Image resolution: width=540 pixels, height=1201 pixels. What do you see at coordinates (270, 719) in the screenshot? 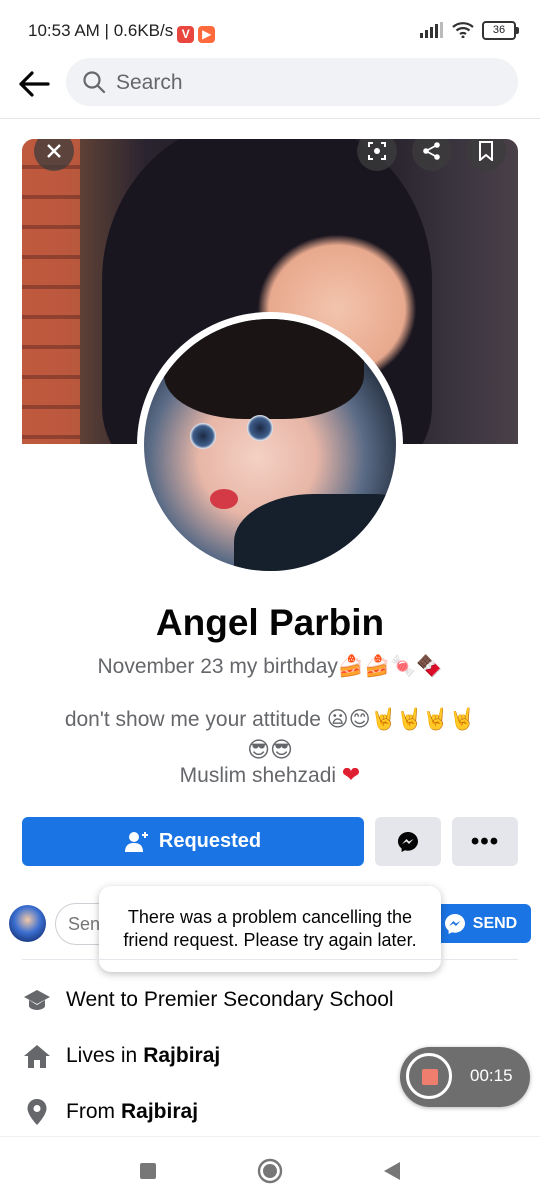
I see `bio-line: don't show me your attitude 😦😊🤘🤘🤘🤘` at bounding box center [270, 719].